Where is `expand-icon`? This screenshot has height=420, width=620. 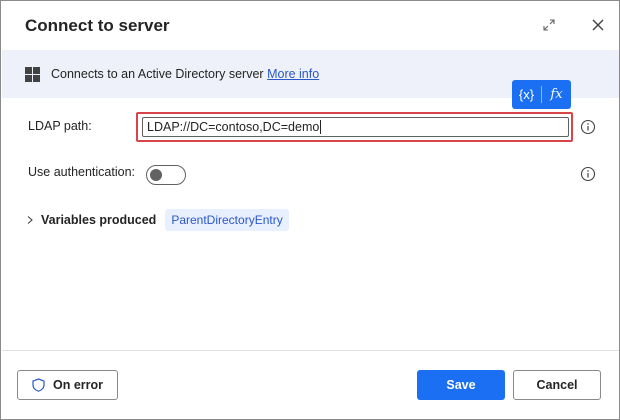
expand-icon is located at coordinates (549, 25).